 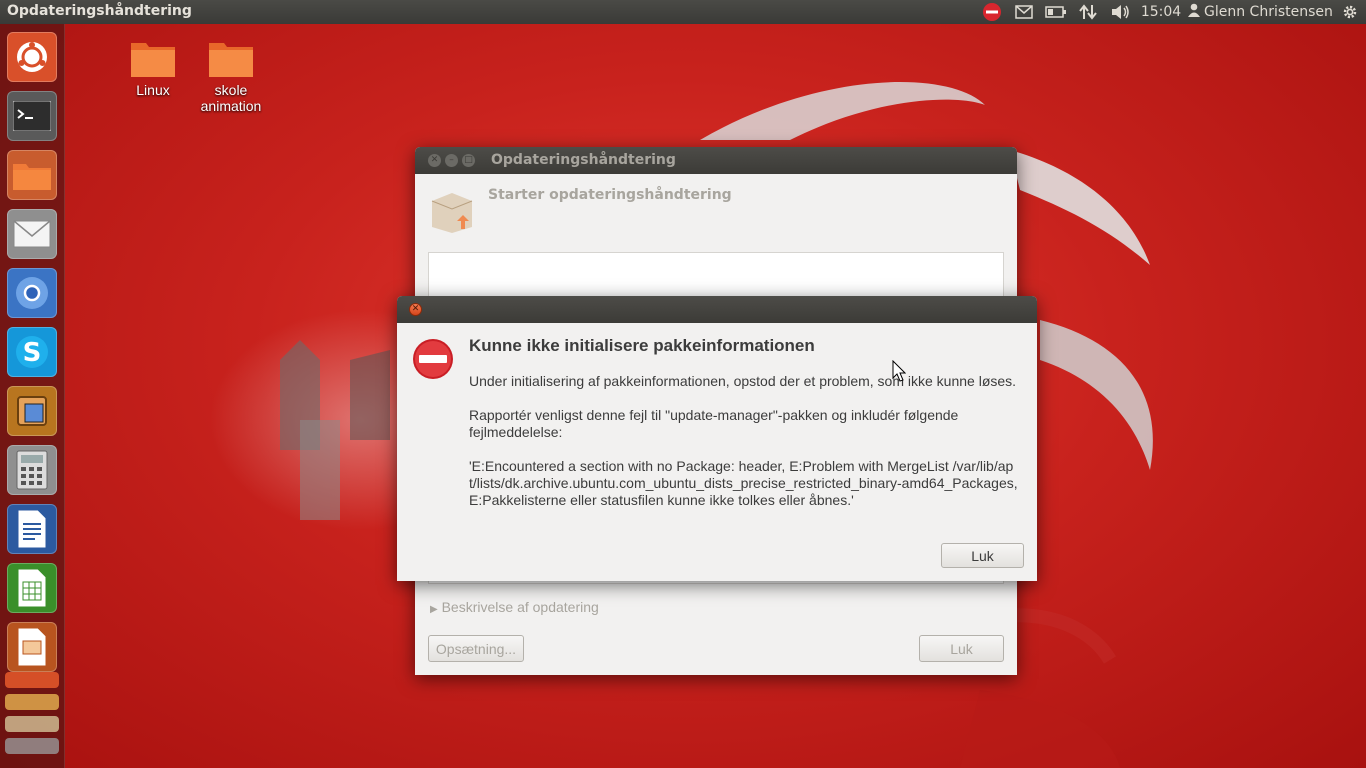 I want to click on desktop-folder-skole-animation: skole animation, so click(x=231, y=77).